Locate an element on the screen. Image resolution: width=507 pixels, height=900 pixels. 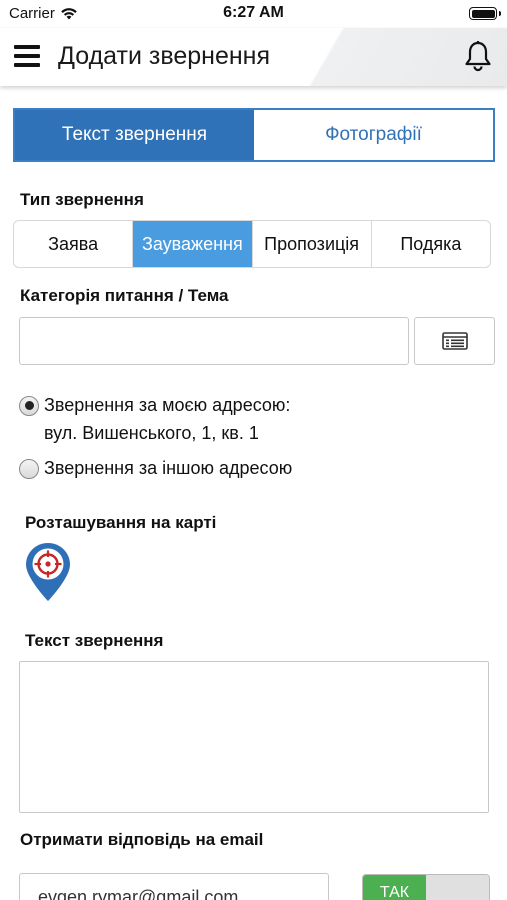
list-icon is located at coordinates (454, 341).